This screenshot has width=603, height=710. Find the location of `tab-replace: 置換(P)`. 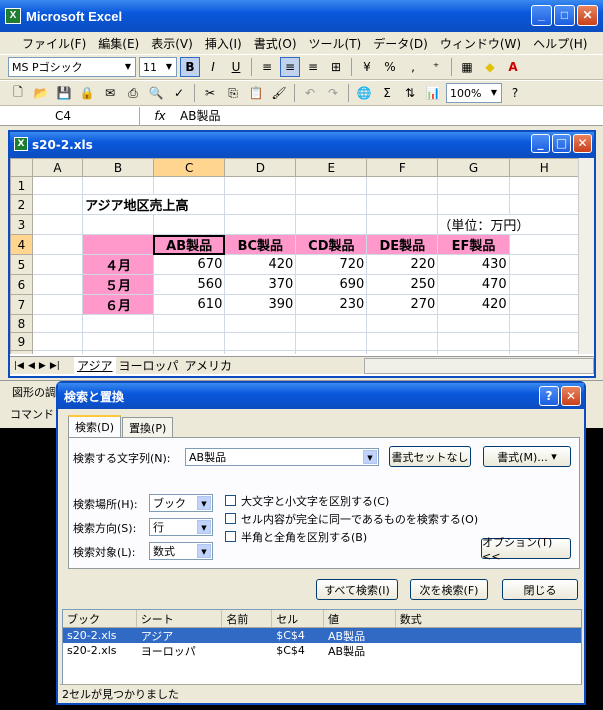

tab-replace: 置換(P) is located at coordinates (148, 427).